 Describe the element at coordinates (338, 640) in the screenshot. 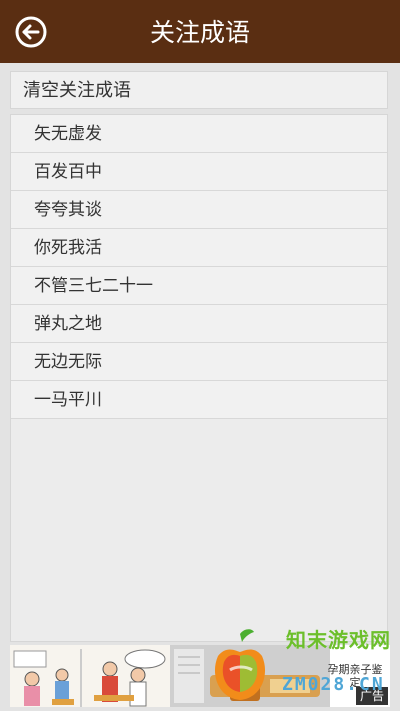

I see `watermark-title: 知末游戏网` at that location.